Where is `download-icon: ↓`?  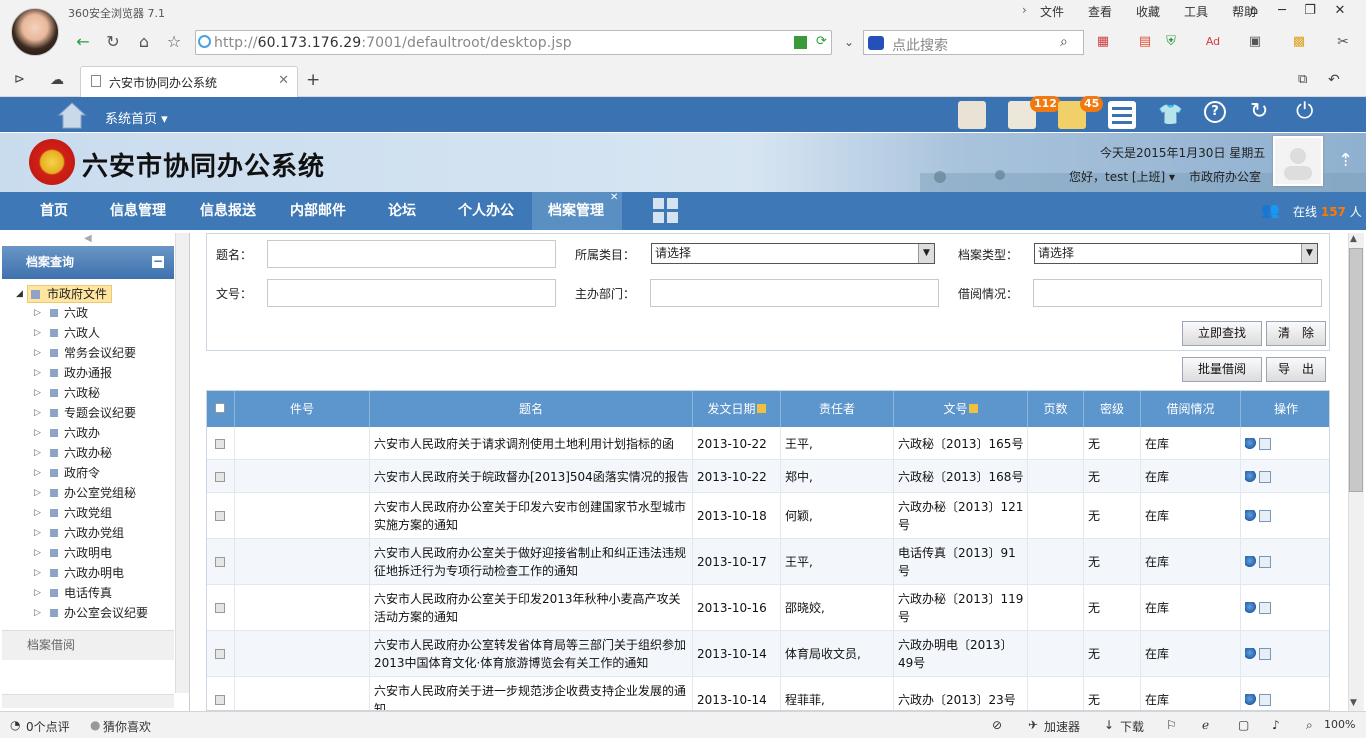 download-icon: ↓ is located at coordinates (1109, 725).